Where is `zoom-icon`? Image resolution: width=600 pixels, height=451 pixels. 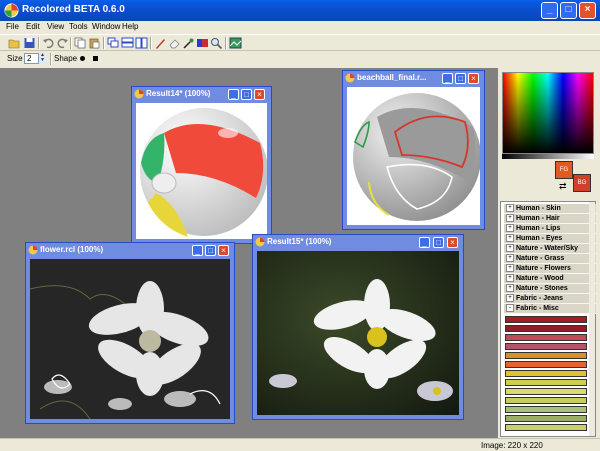
zoom-icon is located at coordinates (216, 43).